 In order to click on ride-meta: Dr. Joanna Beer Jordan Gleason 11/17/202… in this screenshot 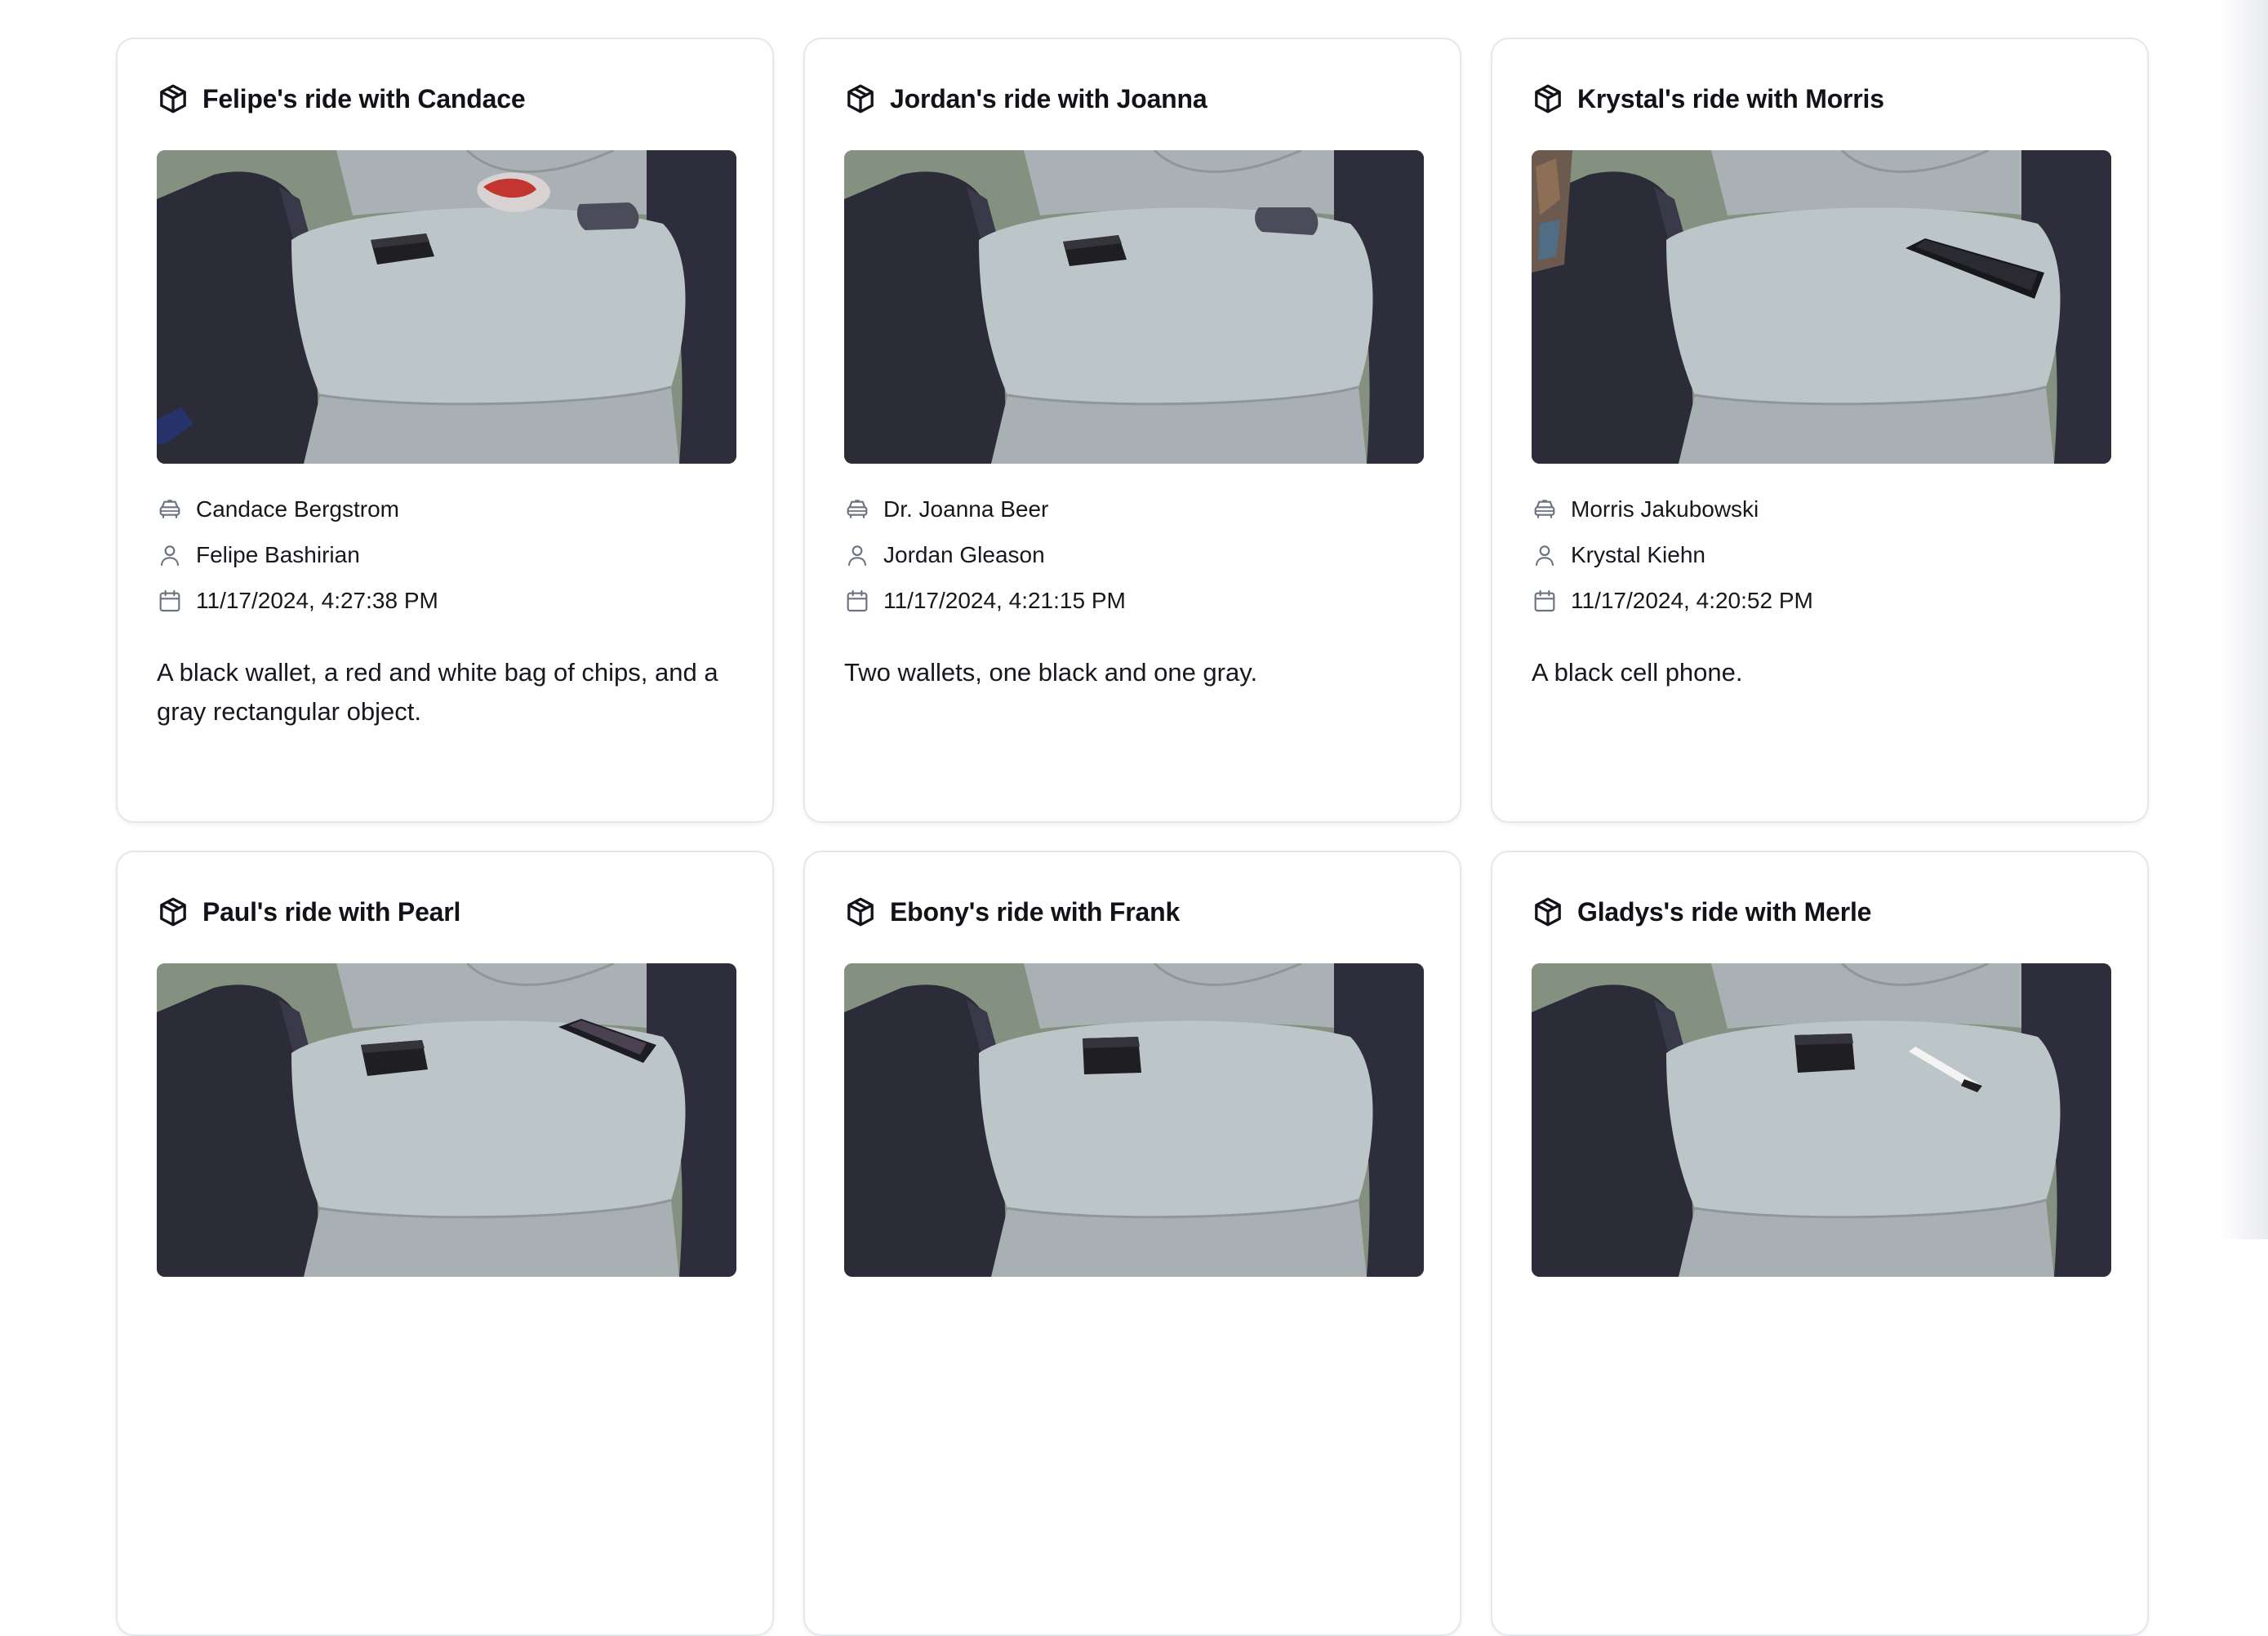, I will do `click(985, 555)`.